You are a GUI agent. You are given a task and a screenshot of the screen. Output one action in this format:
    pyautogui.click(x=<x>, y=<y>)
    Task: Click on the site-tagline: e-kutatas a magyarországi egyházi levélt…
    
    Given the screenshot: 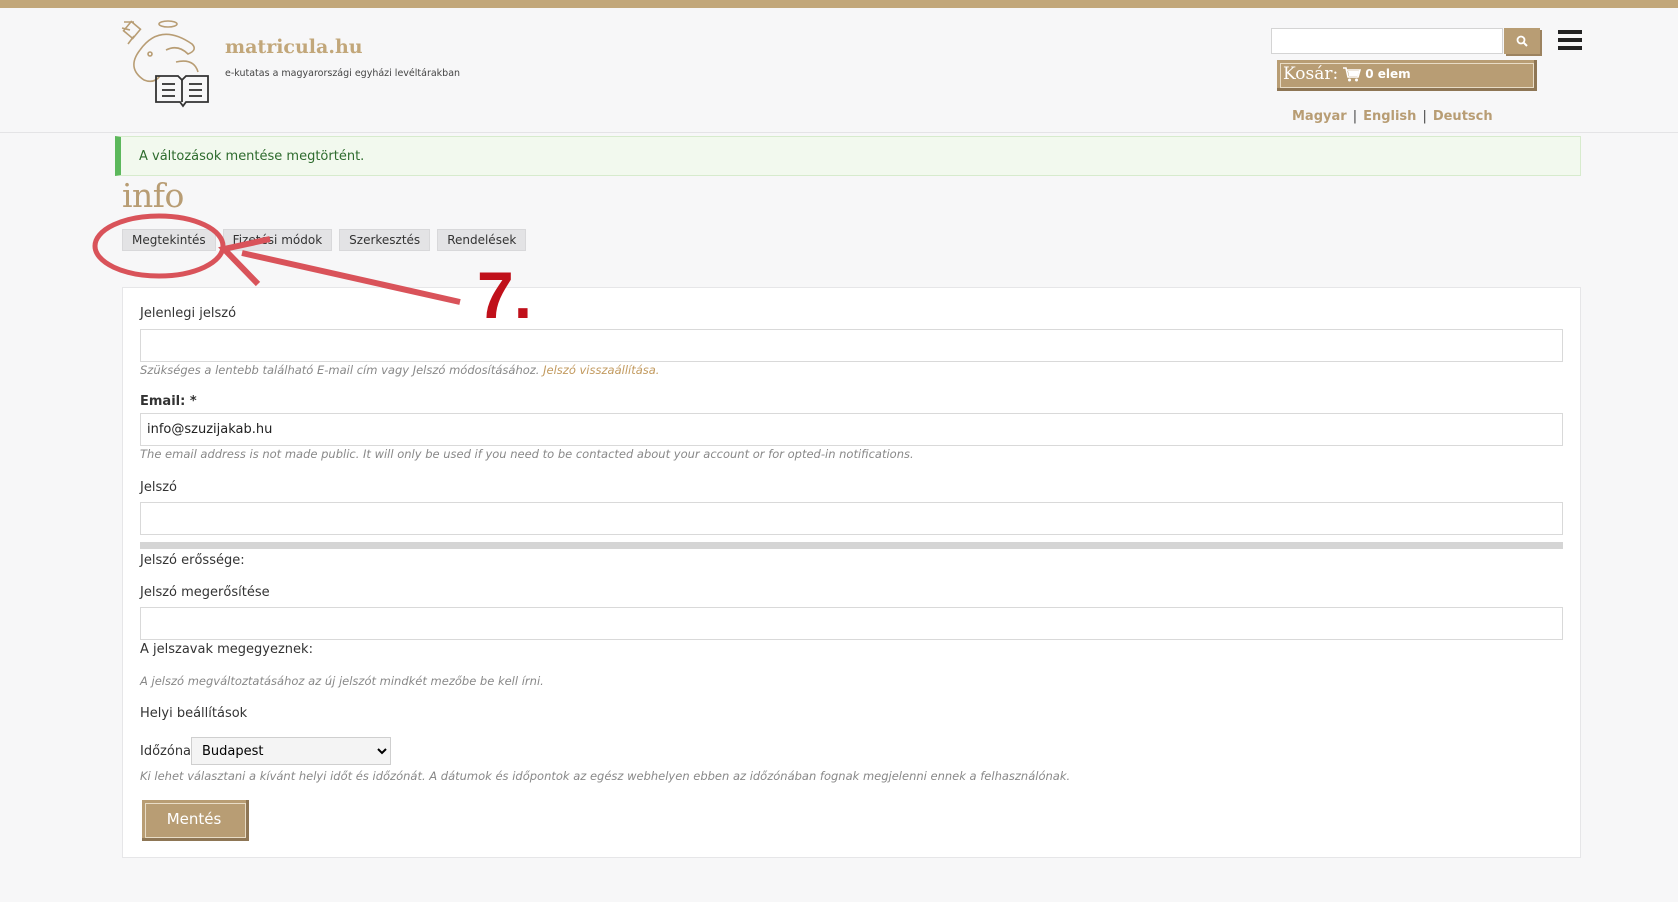 What is the action you would take?
    pyautogui.click(x=343, y=73)
    